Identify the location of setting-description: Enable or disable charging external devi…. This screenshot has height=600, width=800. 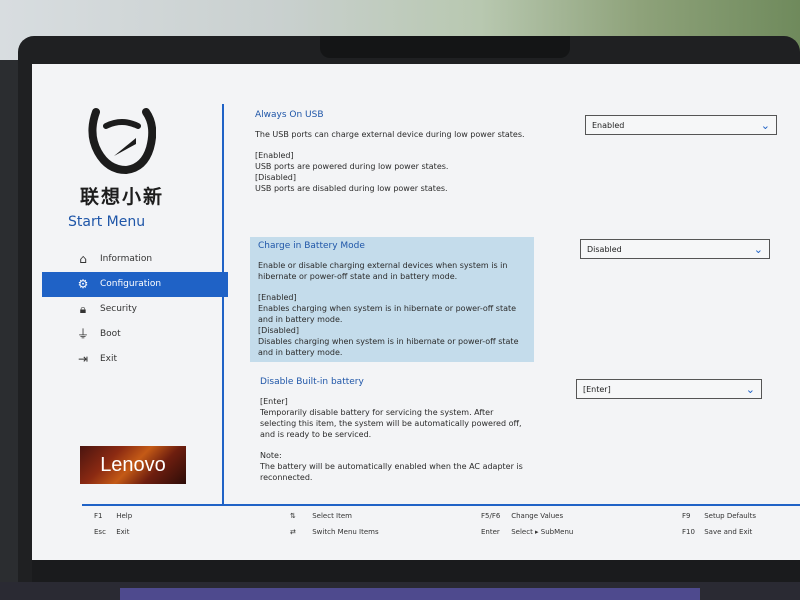
(383, 271).